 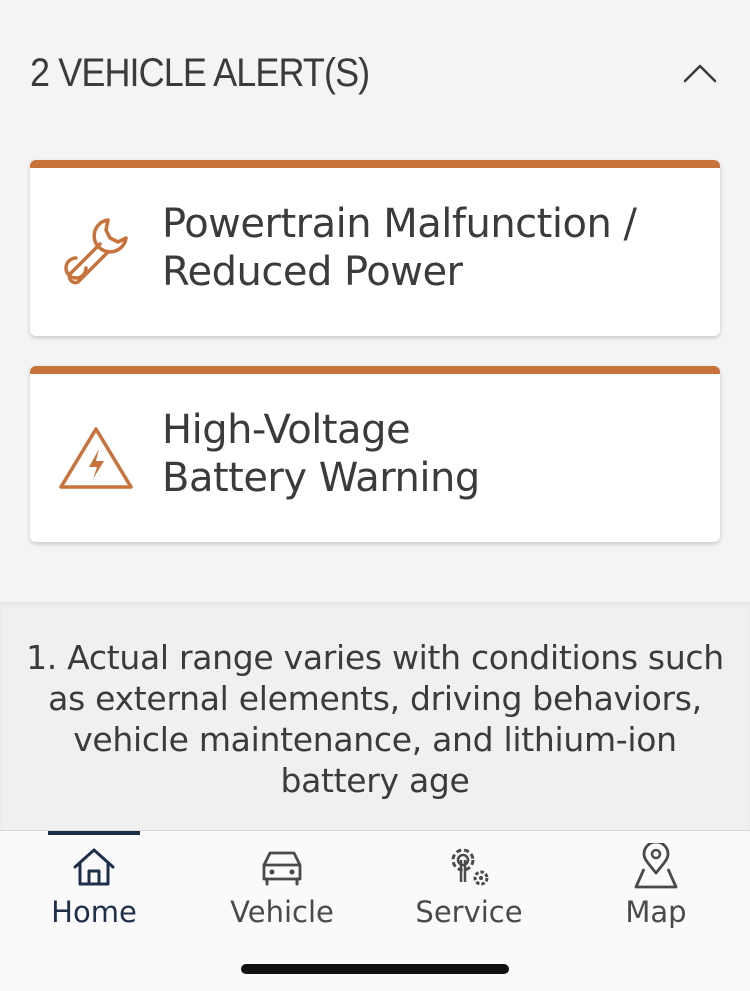 What do you see at coordinates (700, 73) in the screenshot?
I see `chevron-up-icon` at bounding box center [700, 73].